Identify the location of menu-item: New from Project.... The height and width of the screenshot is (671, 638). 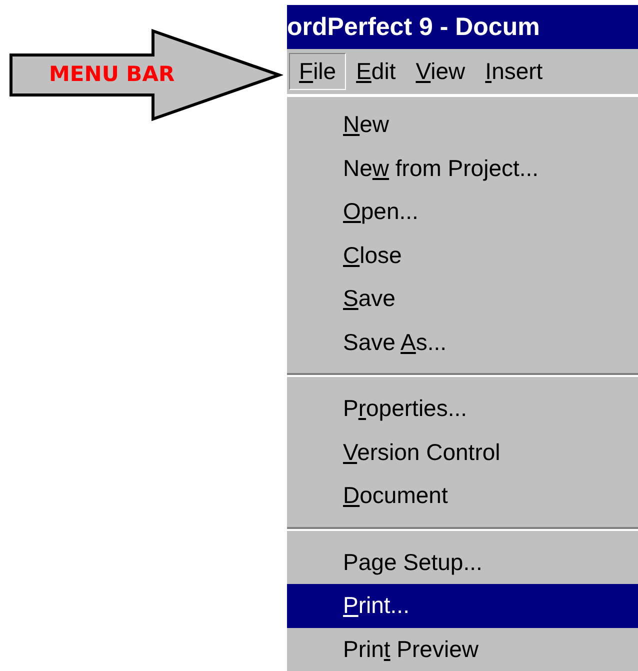
(462, 168).